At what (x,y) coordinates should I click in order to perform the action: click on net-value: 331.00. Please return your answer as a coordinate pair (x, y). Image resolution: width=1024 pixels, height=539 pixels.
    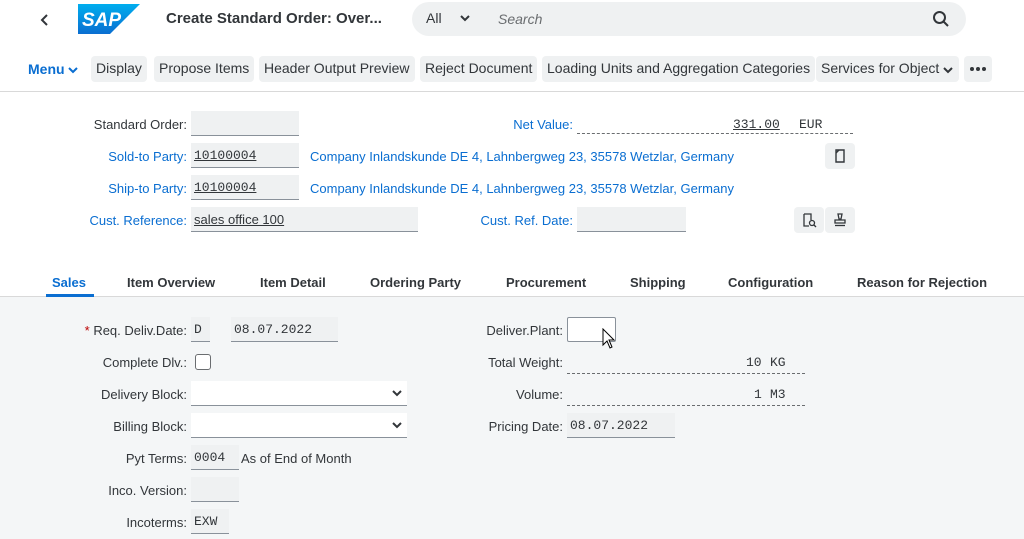
    Looking at the image, I should click on (756, 124).